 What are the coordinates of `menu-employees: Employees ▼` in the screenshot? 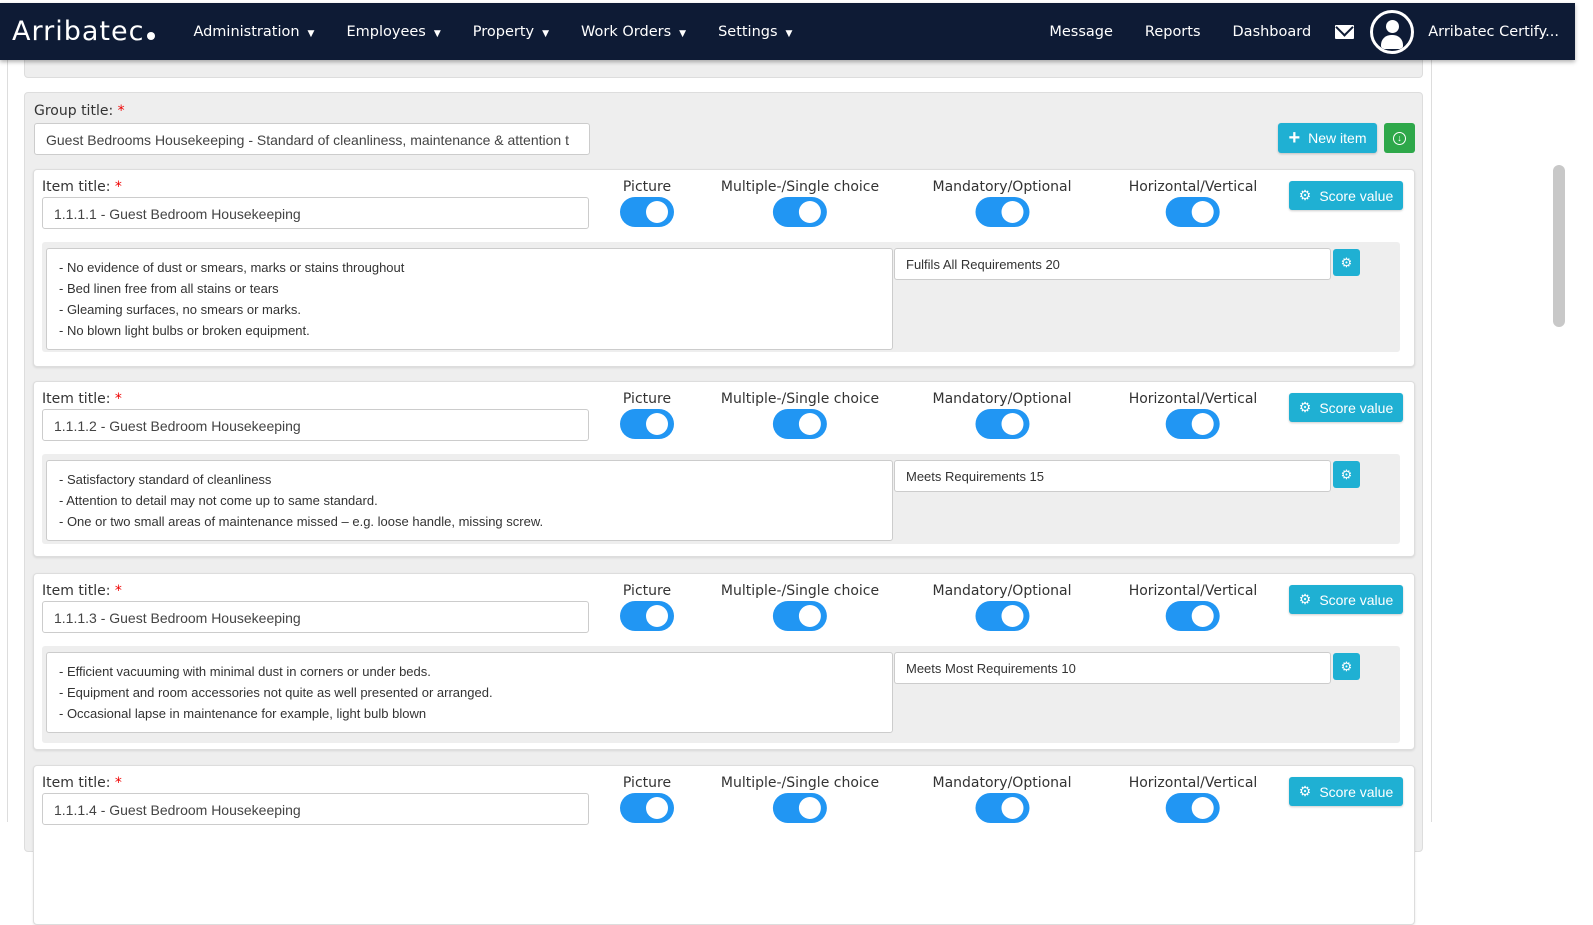 It's located at (393, 32).